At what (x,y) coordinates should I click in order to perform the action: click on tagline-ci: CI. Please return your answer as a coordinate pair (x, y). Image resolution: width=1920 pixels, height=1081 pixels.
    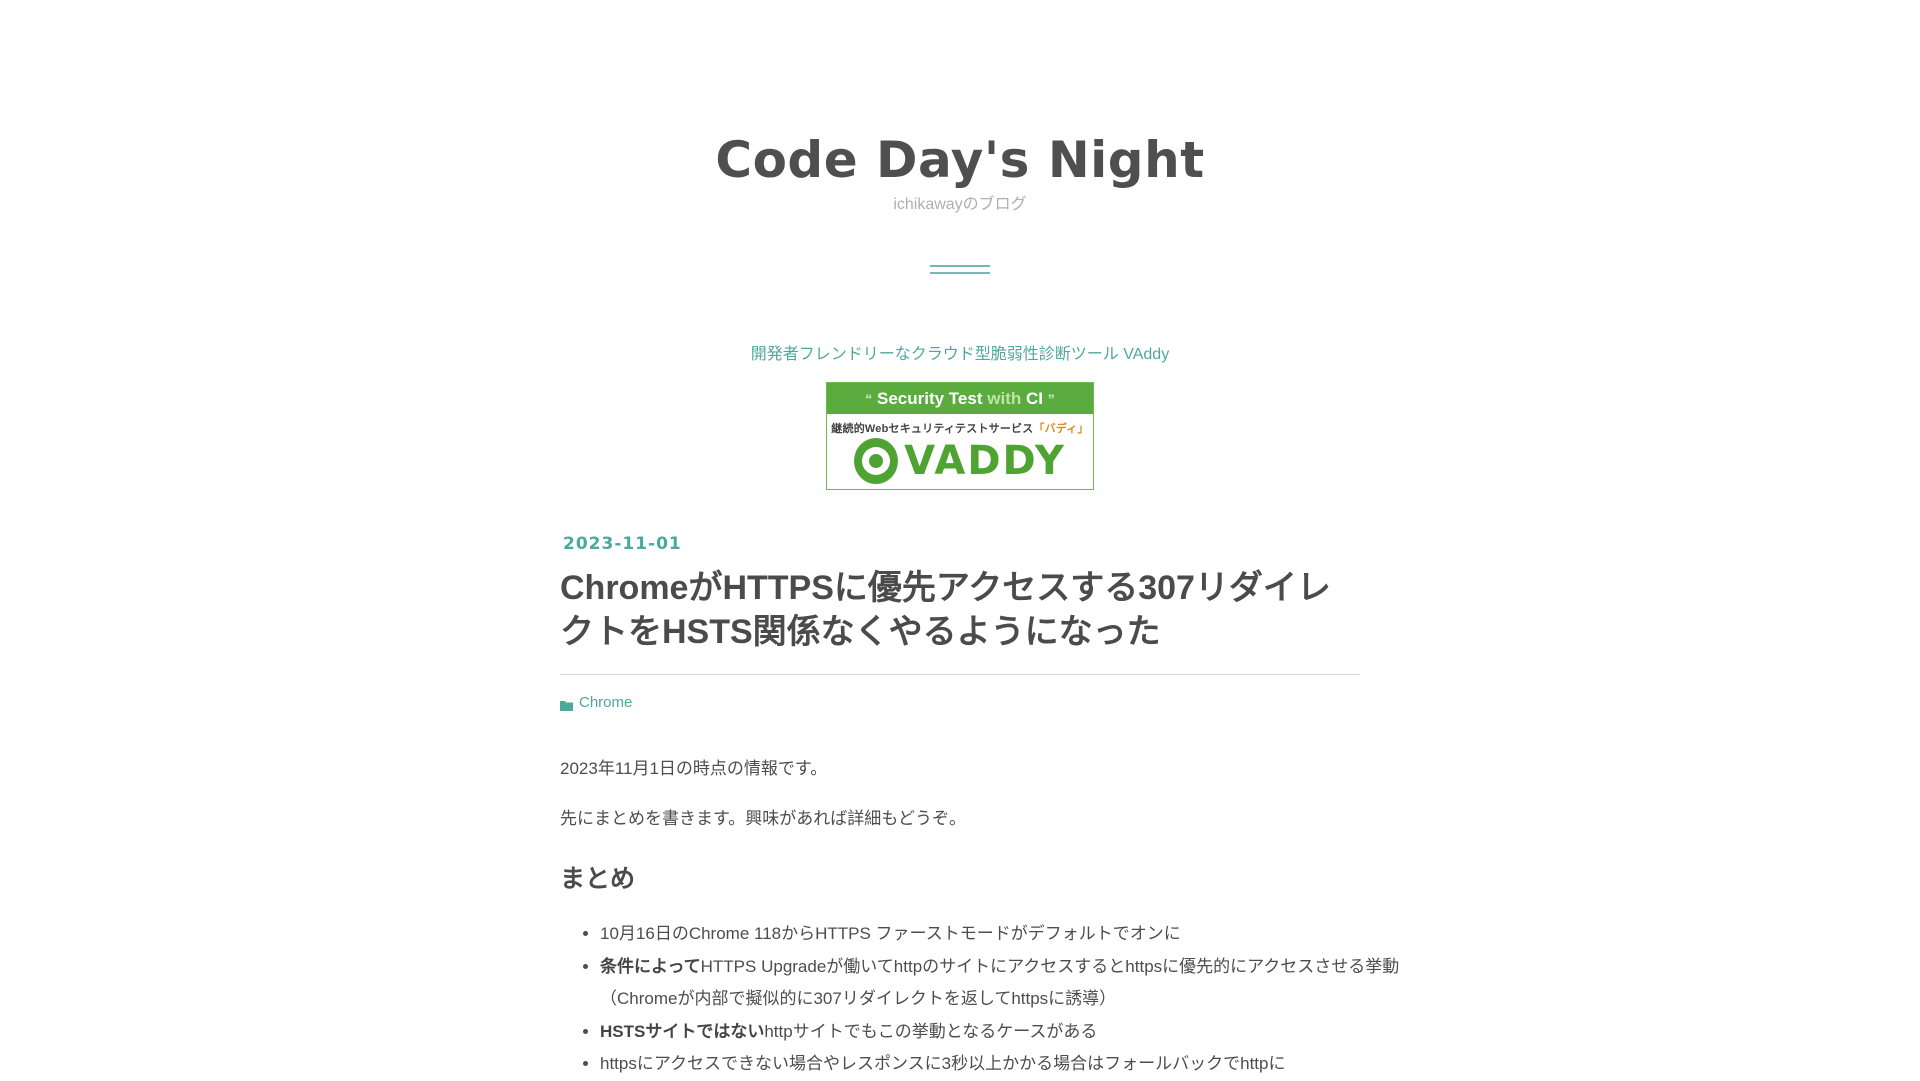
    Looking at the image, I should click on (1034, 398).